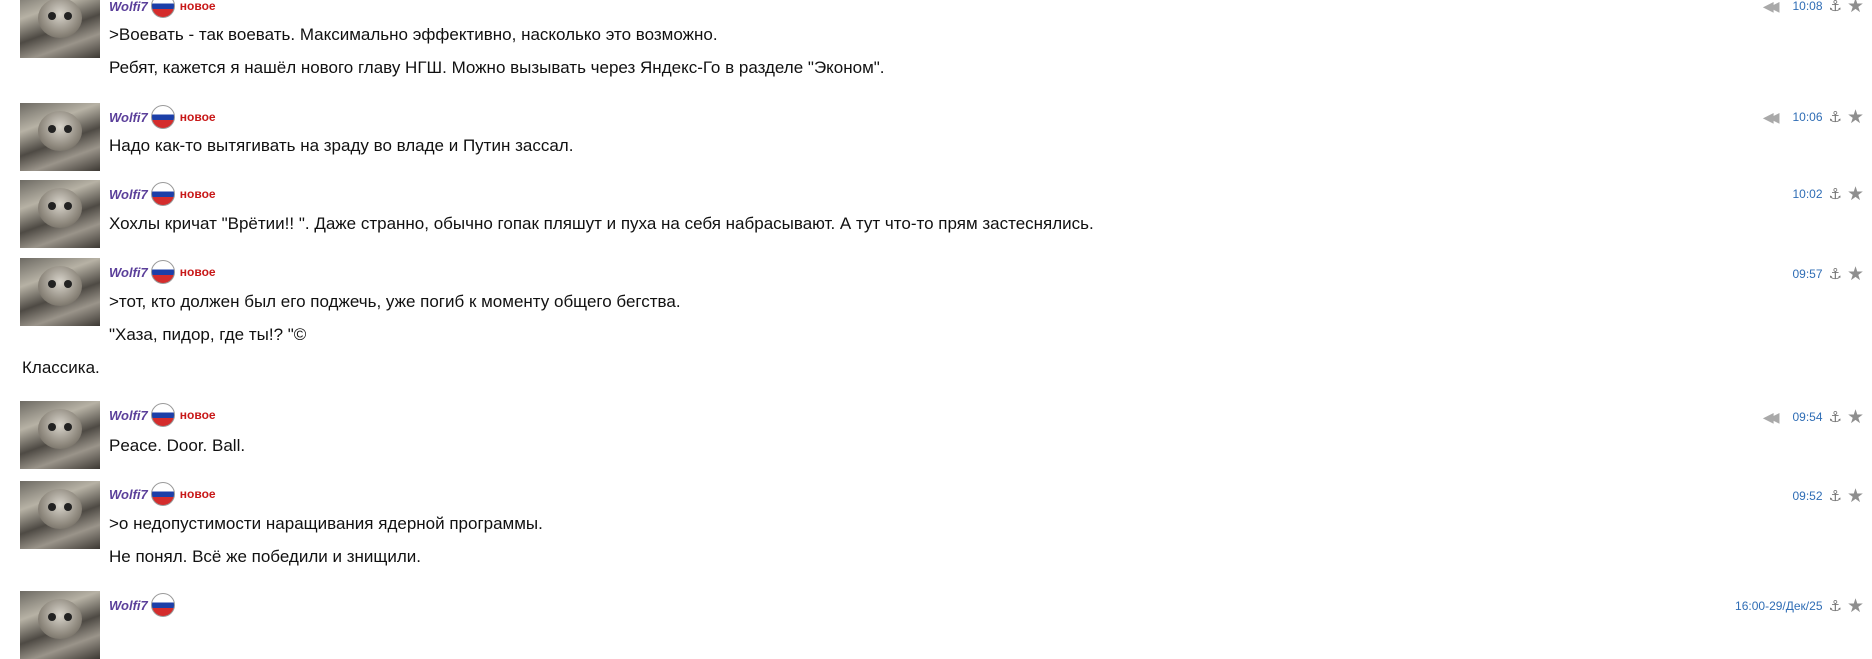 The width and height of the screenshot is (1872, 659). Describe the element at coordinates (177, 445) in the screenshot. I see `post-text: Peace. Door. Ball.` at that location.